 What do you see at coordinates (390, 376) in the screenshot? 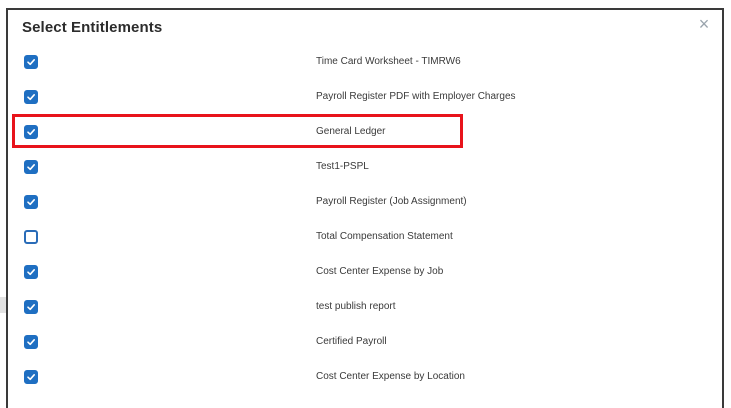
I see `entitlement-label: Cost Center Expense by Location` at bounding box center [390, 376].